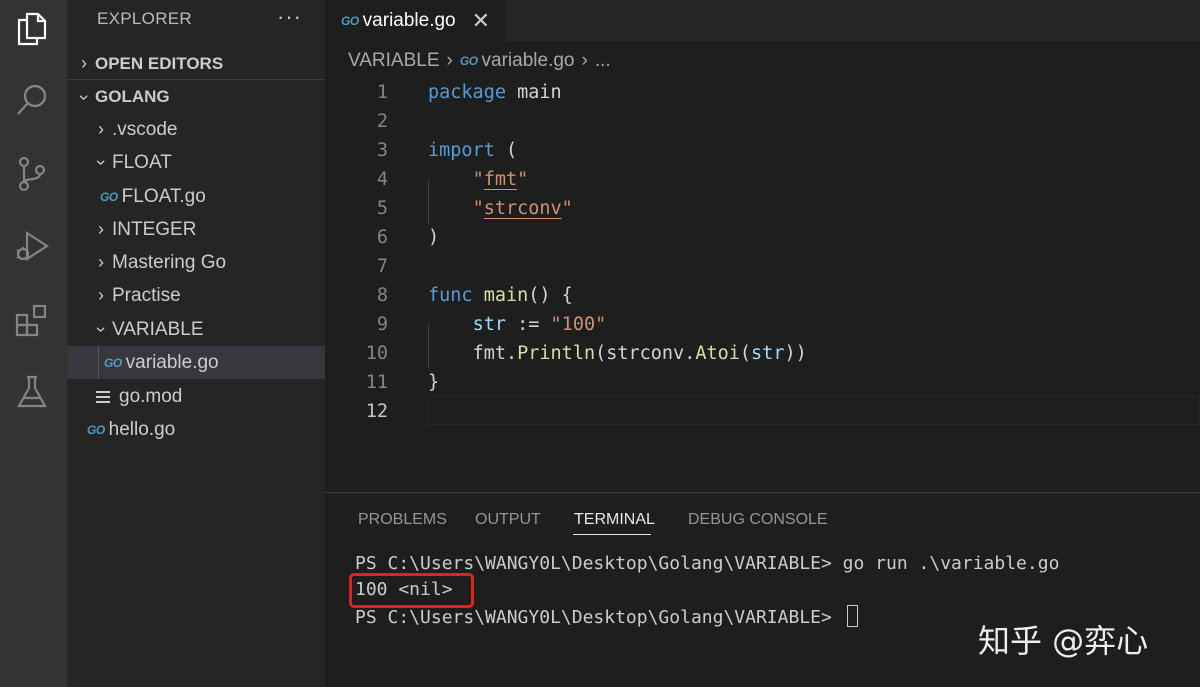 This screenshot has height=687, width=1200. What do you see at coordinates (528, 61) in the screenshot?
I see `breadcrumb-file: variable.go` at bounding box center [528, 61].